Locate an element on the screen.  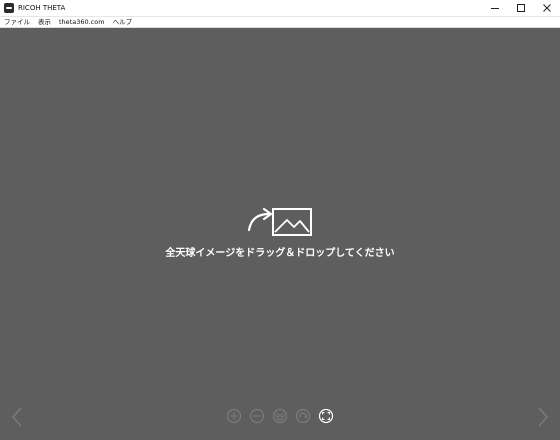
window-controls is located at coordinates (521, 8).